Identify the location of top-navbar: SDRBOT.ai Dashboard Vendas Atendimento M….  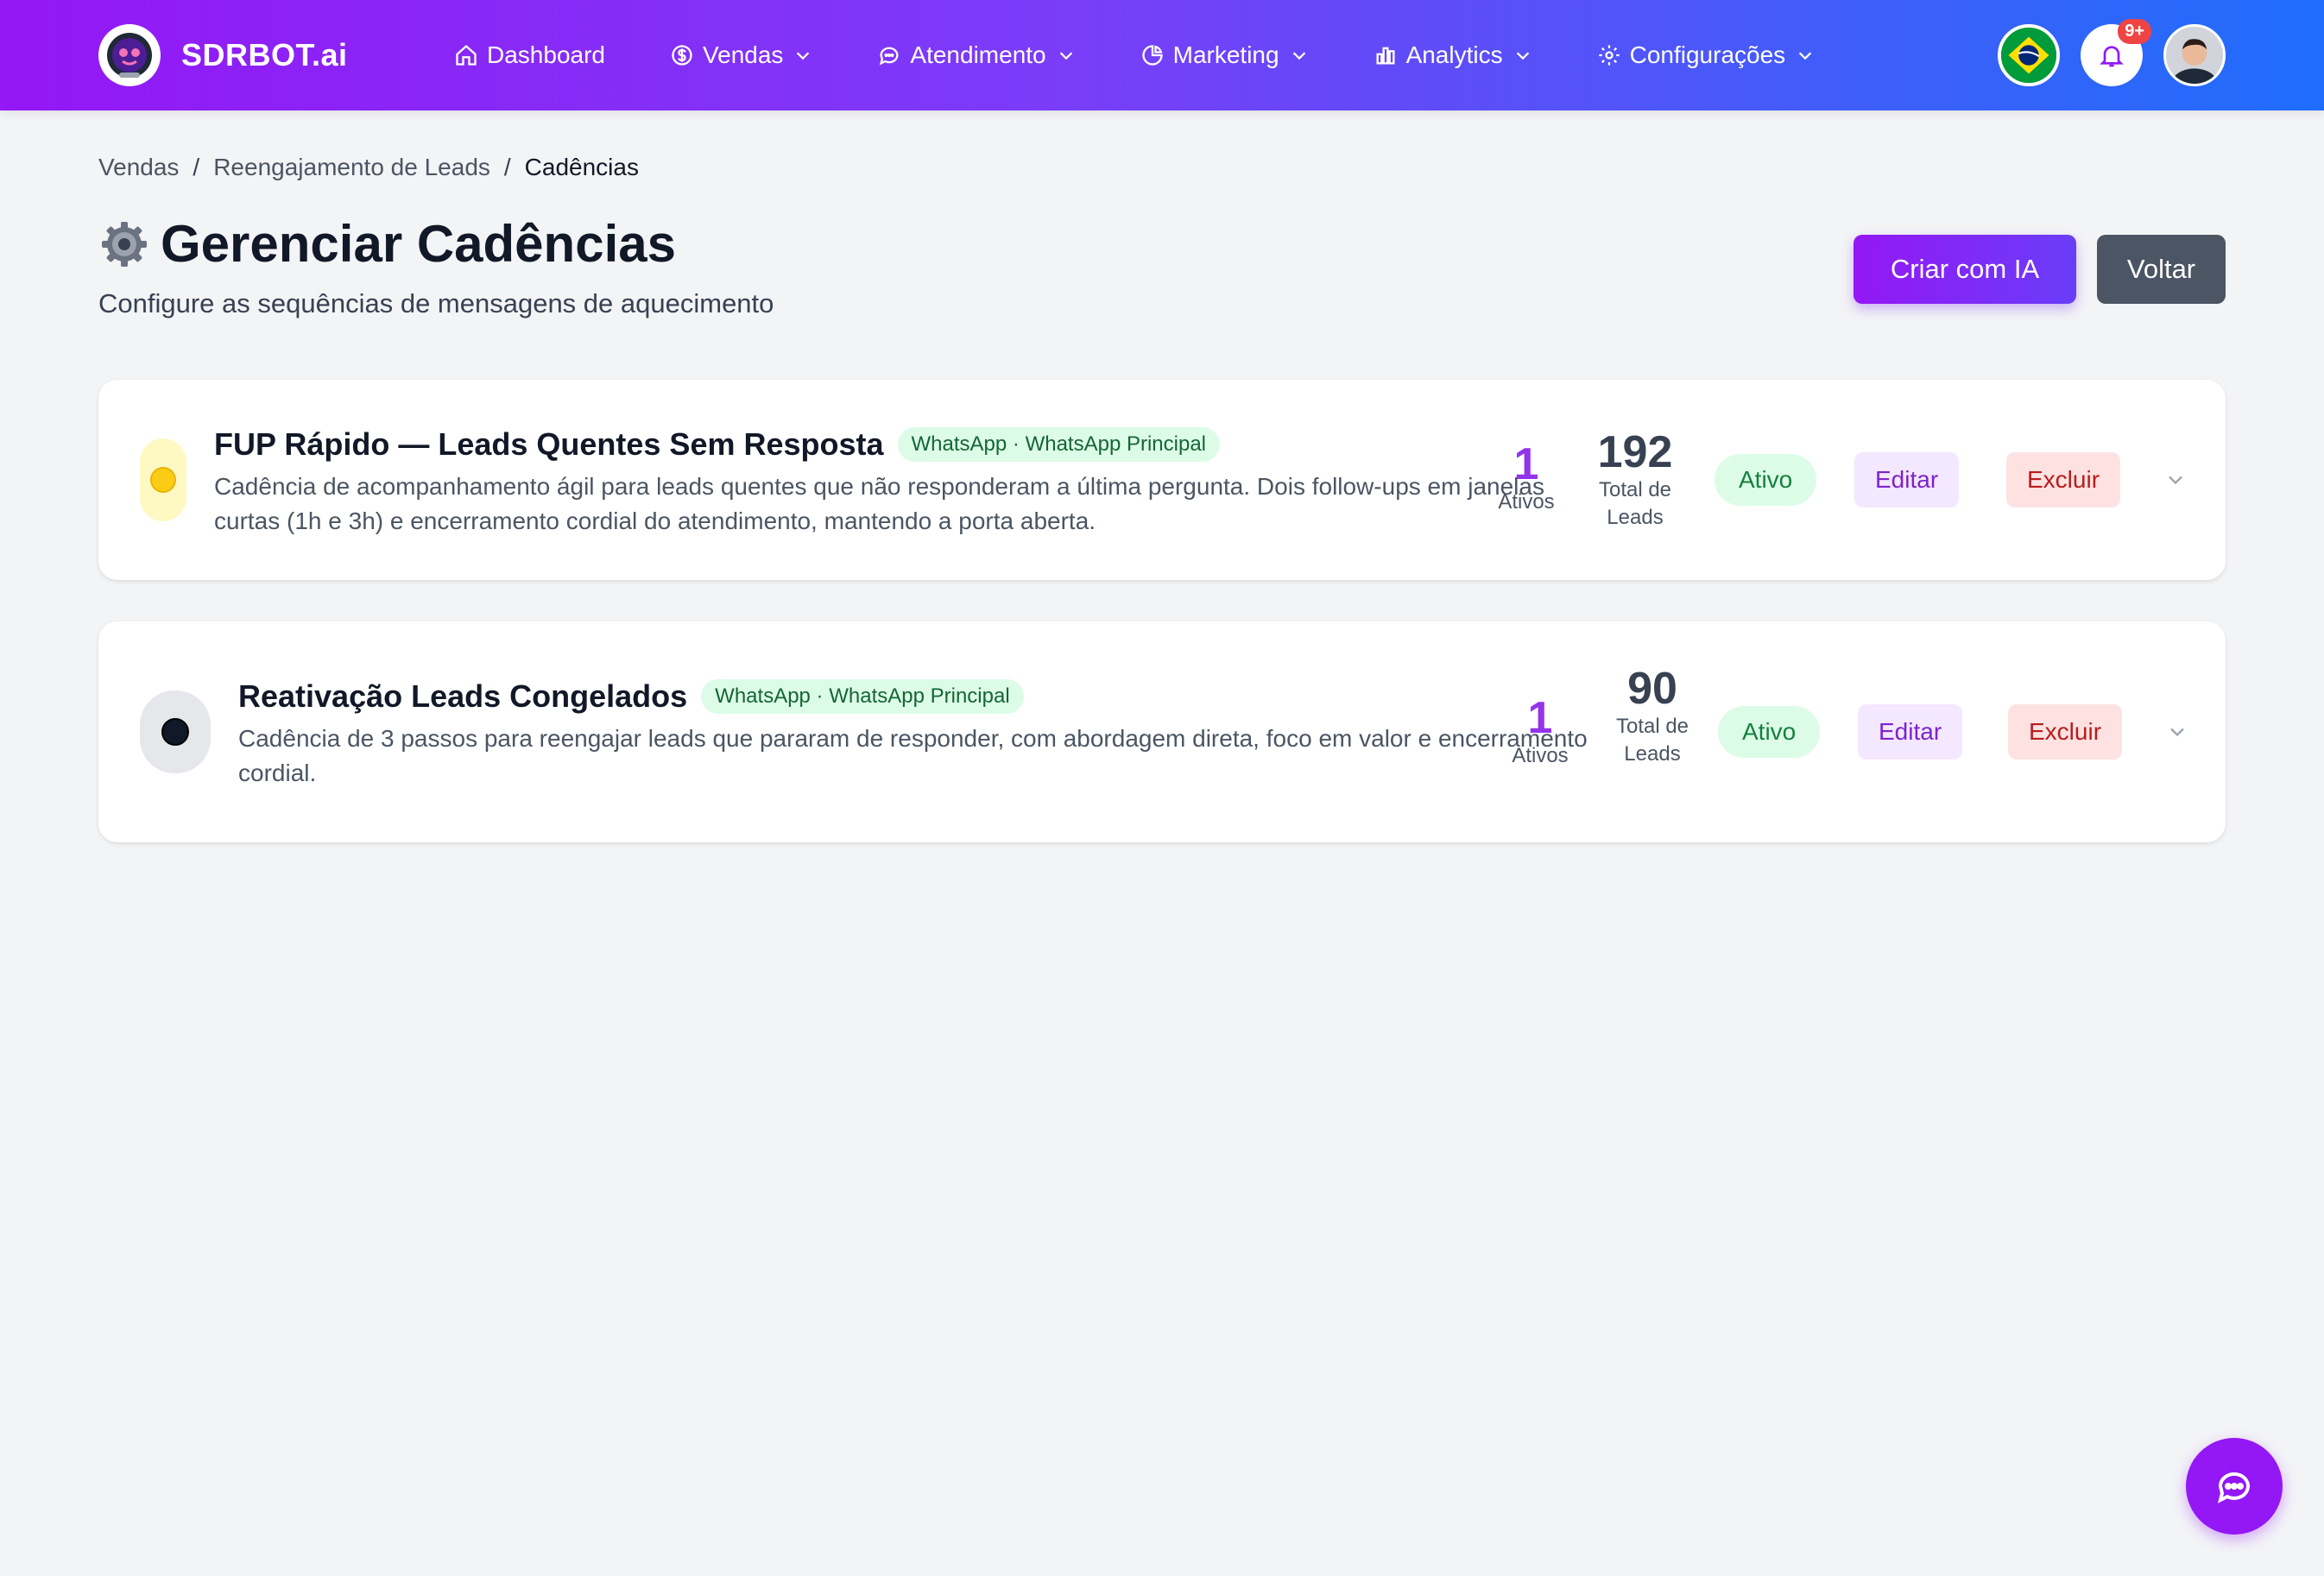
(1162, 55).